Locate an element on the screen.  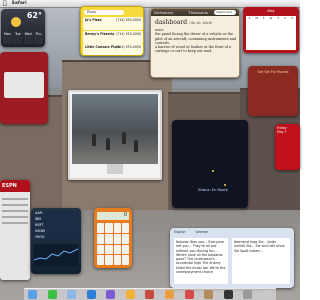
forecast-day: Wed is located at coordinates (28, 38).